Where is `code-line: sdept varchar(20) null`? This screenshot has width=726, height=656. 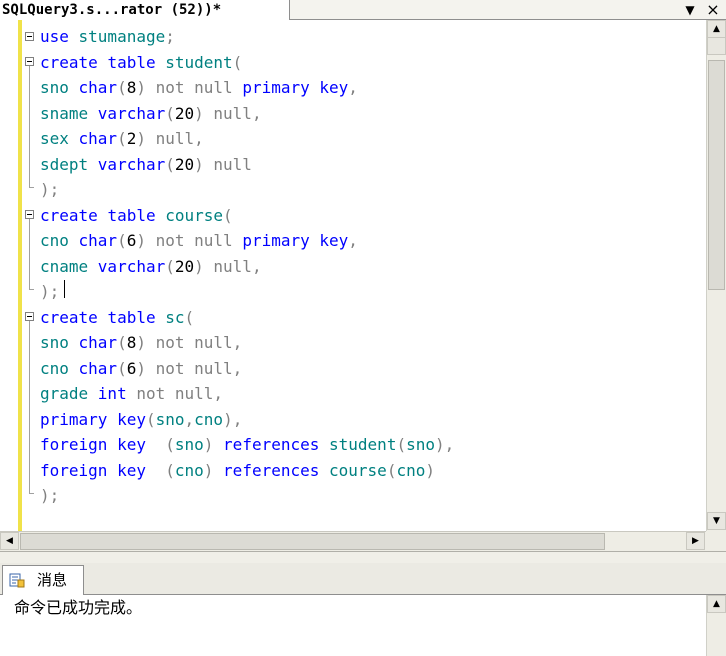 code-line: sdept varchar(20) null is located at coordinates (247, 165).